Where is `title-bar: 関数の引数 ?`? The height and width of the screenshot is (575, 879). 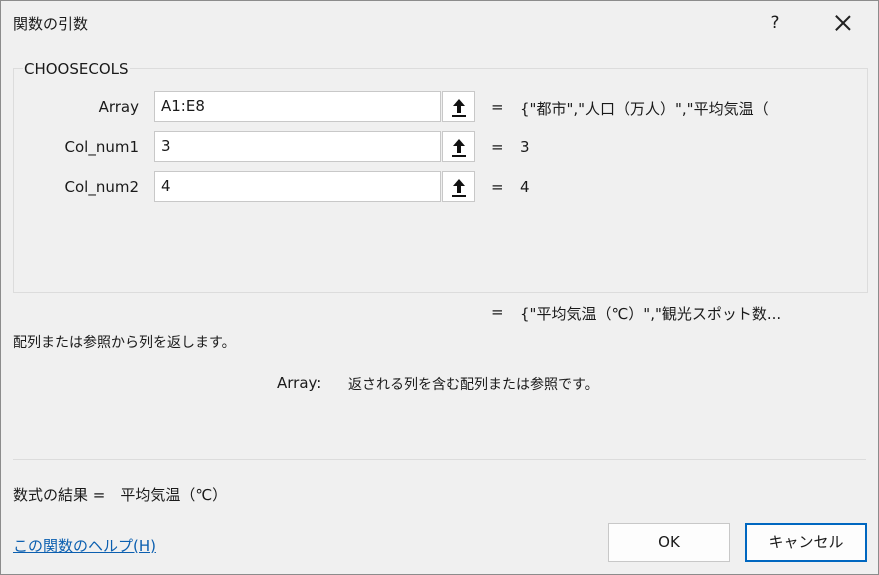
title-bar: 関数の引数 ? is located at coordinates (439, 23).